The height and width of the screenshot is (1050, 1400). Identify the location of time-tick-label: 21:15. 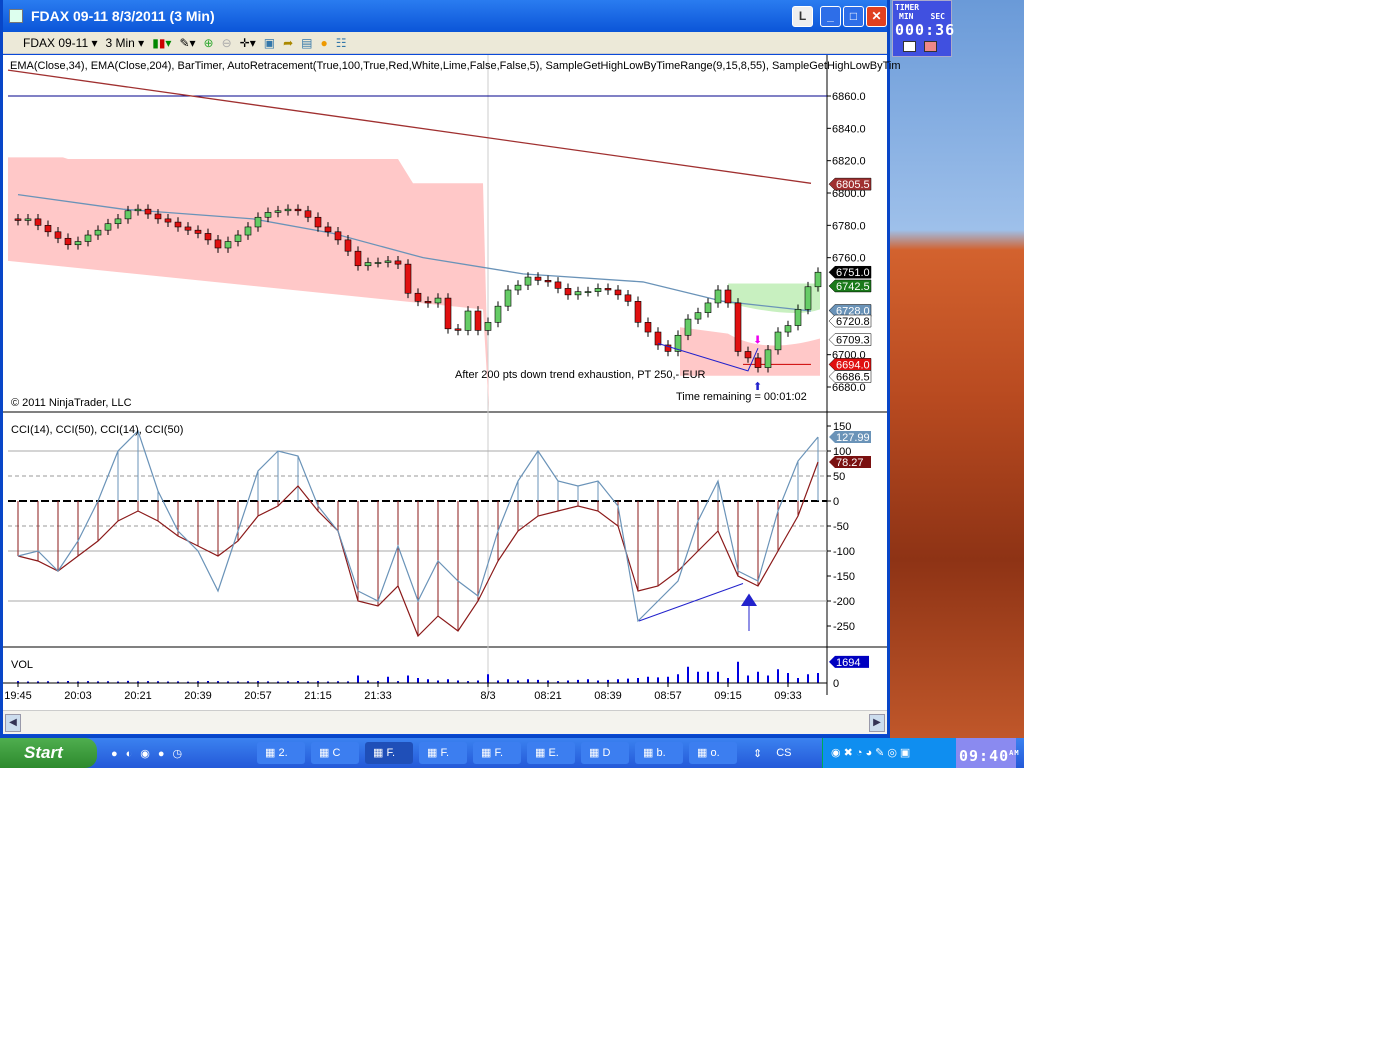
(318, 696).